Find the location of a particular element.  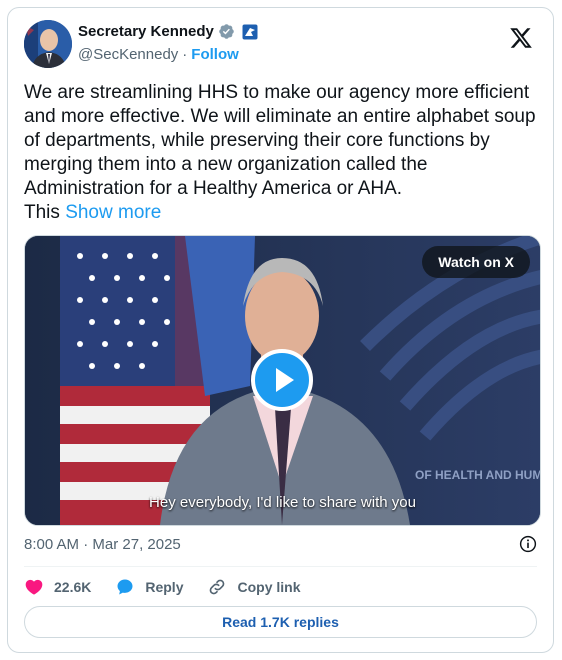

link-icon is located at coordinates (217, 587).